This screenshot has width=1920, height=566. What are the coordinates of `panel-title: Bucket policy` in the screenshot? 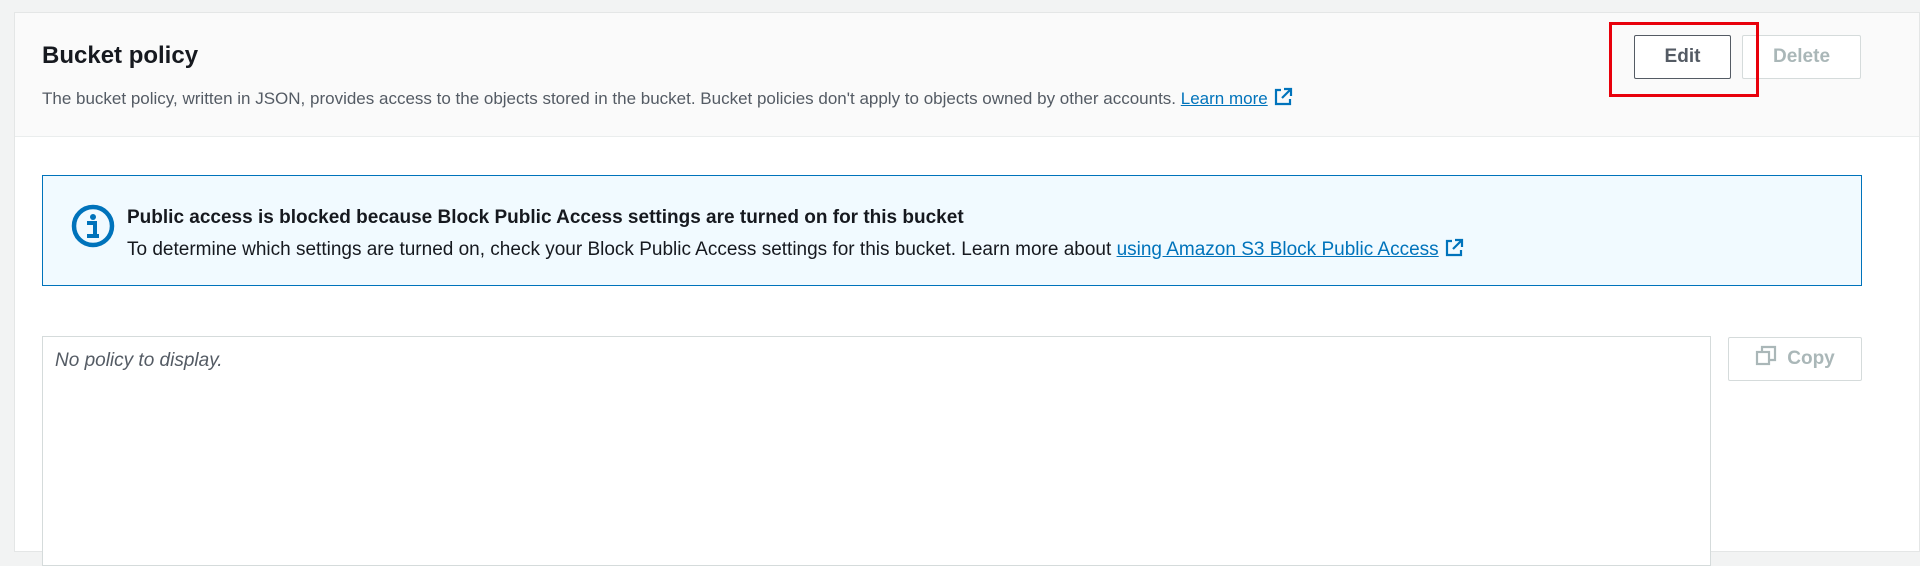 It's located at (120, 55).